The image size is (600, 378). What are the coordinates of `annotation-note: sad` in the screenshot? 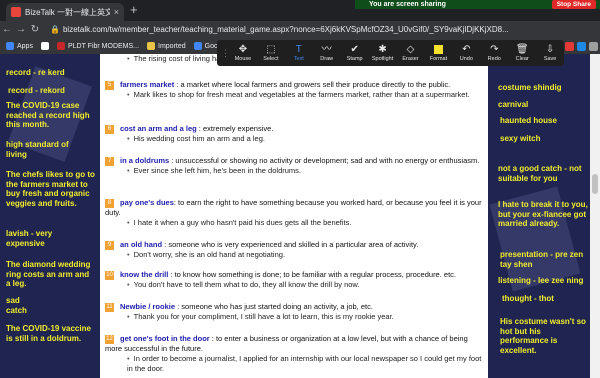 It's located at (13, 300).